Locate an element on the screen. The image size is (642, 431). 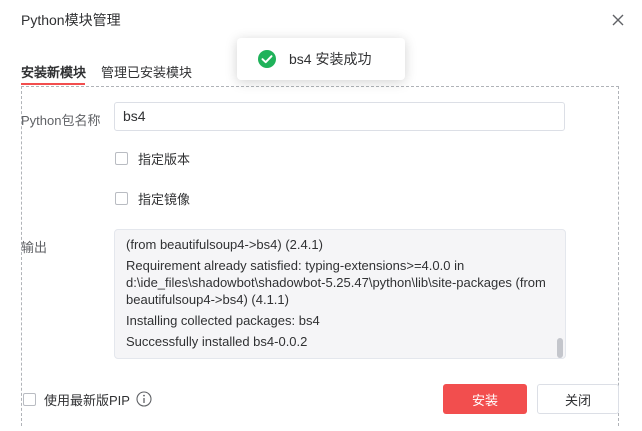
specify-mirror-checkbox: 指定镜像 is located at coordinates (153, 198).